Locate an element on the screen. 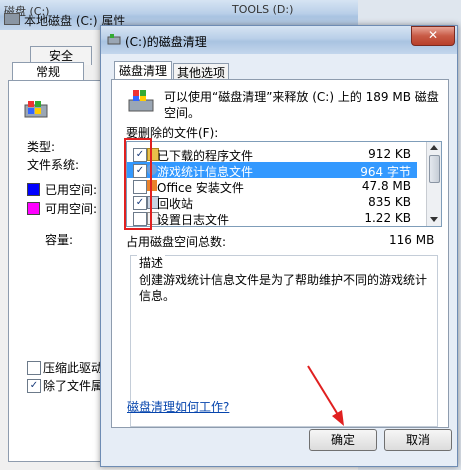 The width and height of the screenshot is (461, 470). ok-button: 确定 is located at coordinates (343, 440).